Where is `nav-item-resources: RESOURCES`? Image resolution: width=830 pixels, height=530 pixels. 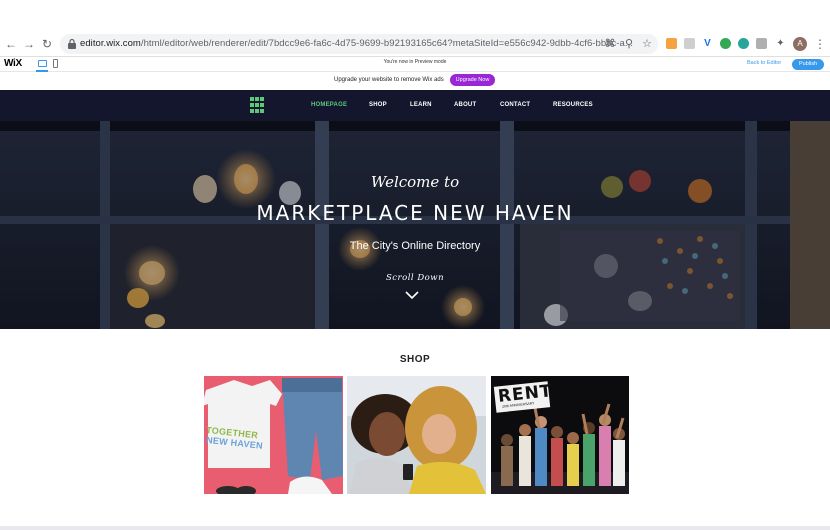 nav-item-resources: RESOURCES is located at coordinates (573, 105).